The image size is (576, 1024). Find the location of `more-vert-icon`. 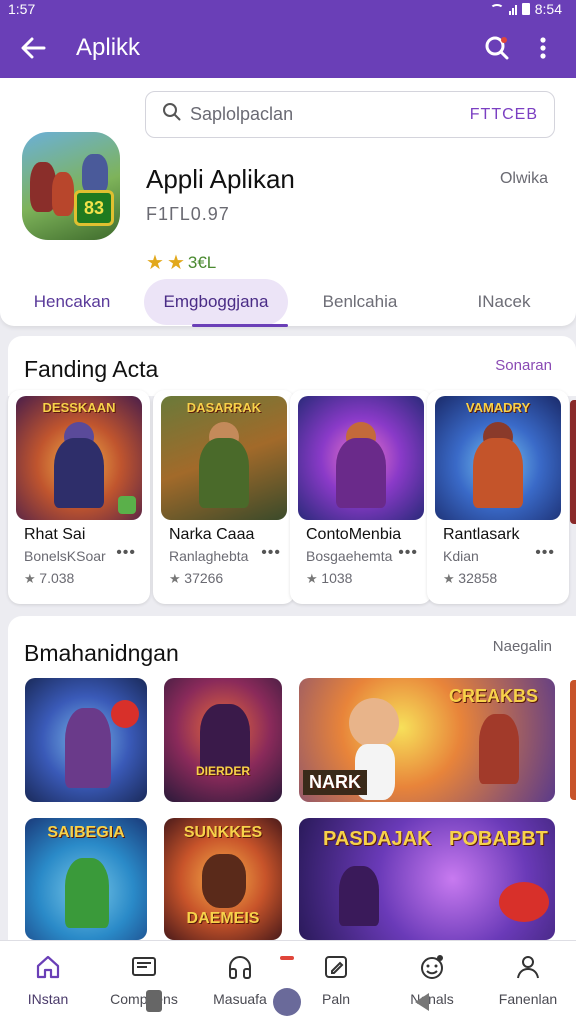

more-vert-icon is located at coordinates (543, 48).